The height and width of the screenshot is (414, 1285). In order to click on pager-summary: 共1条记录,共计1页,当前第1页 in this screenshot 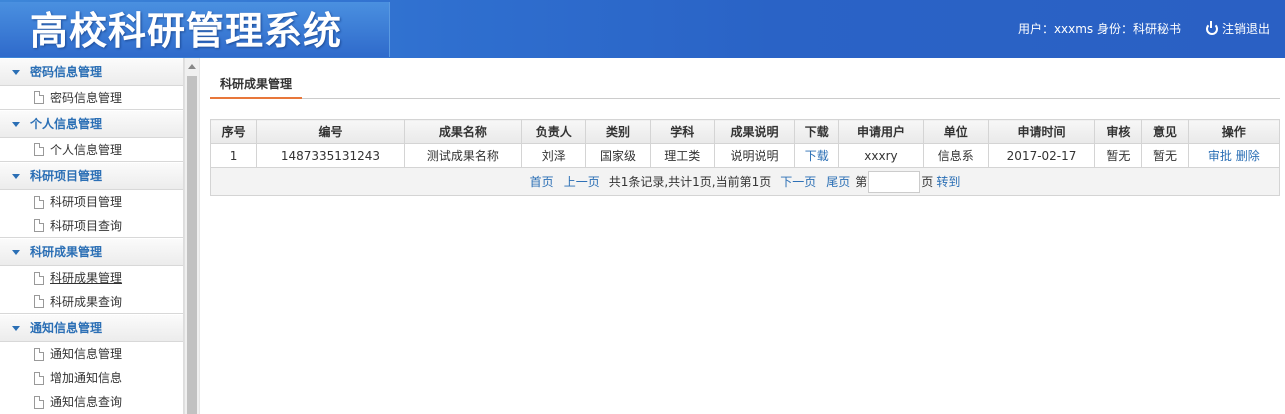, I will do `click(690, 182)`.